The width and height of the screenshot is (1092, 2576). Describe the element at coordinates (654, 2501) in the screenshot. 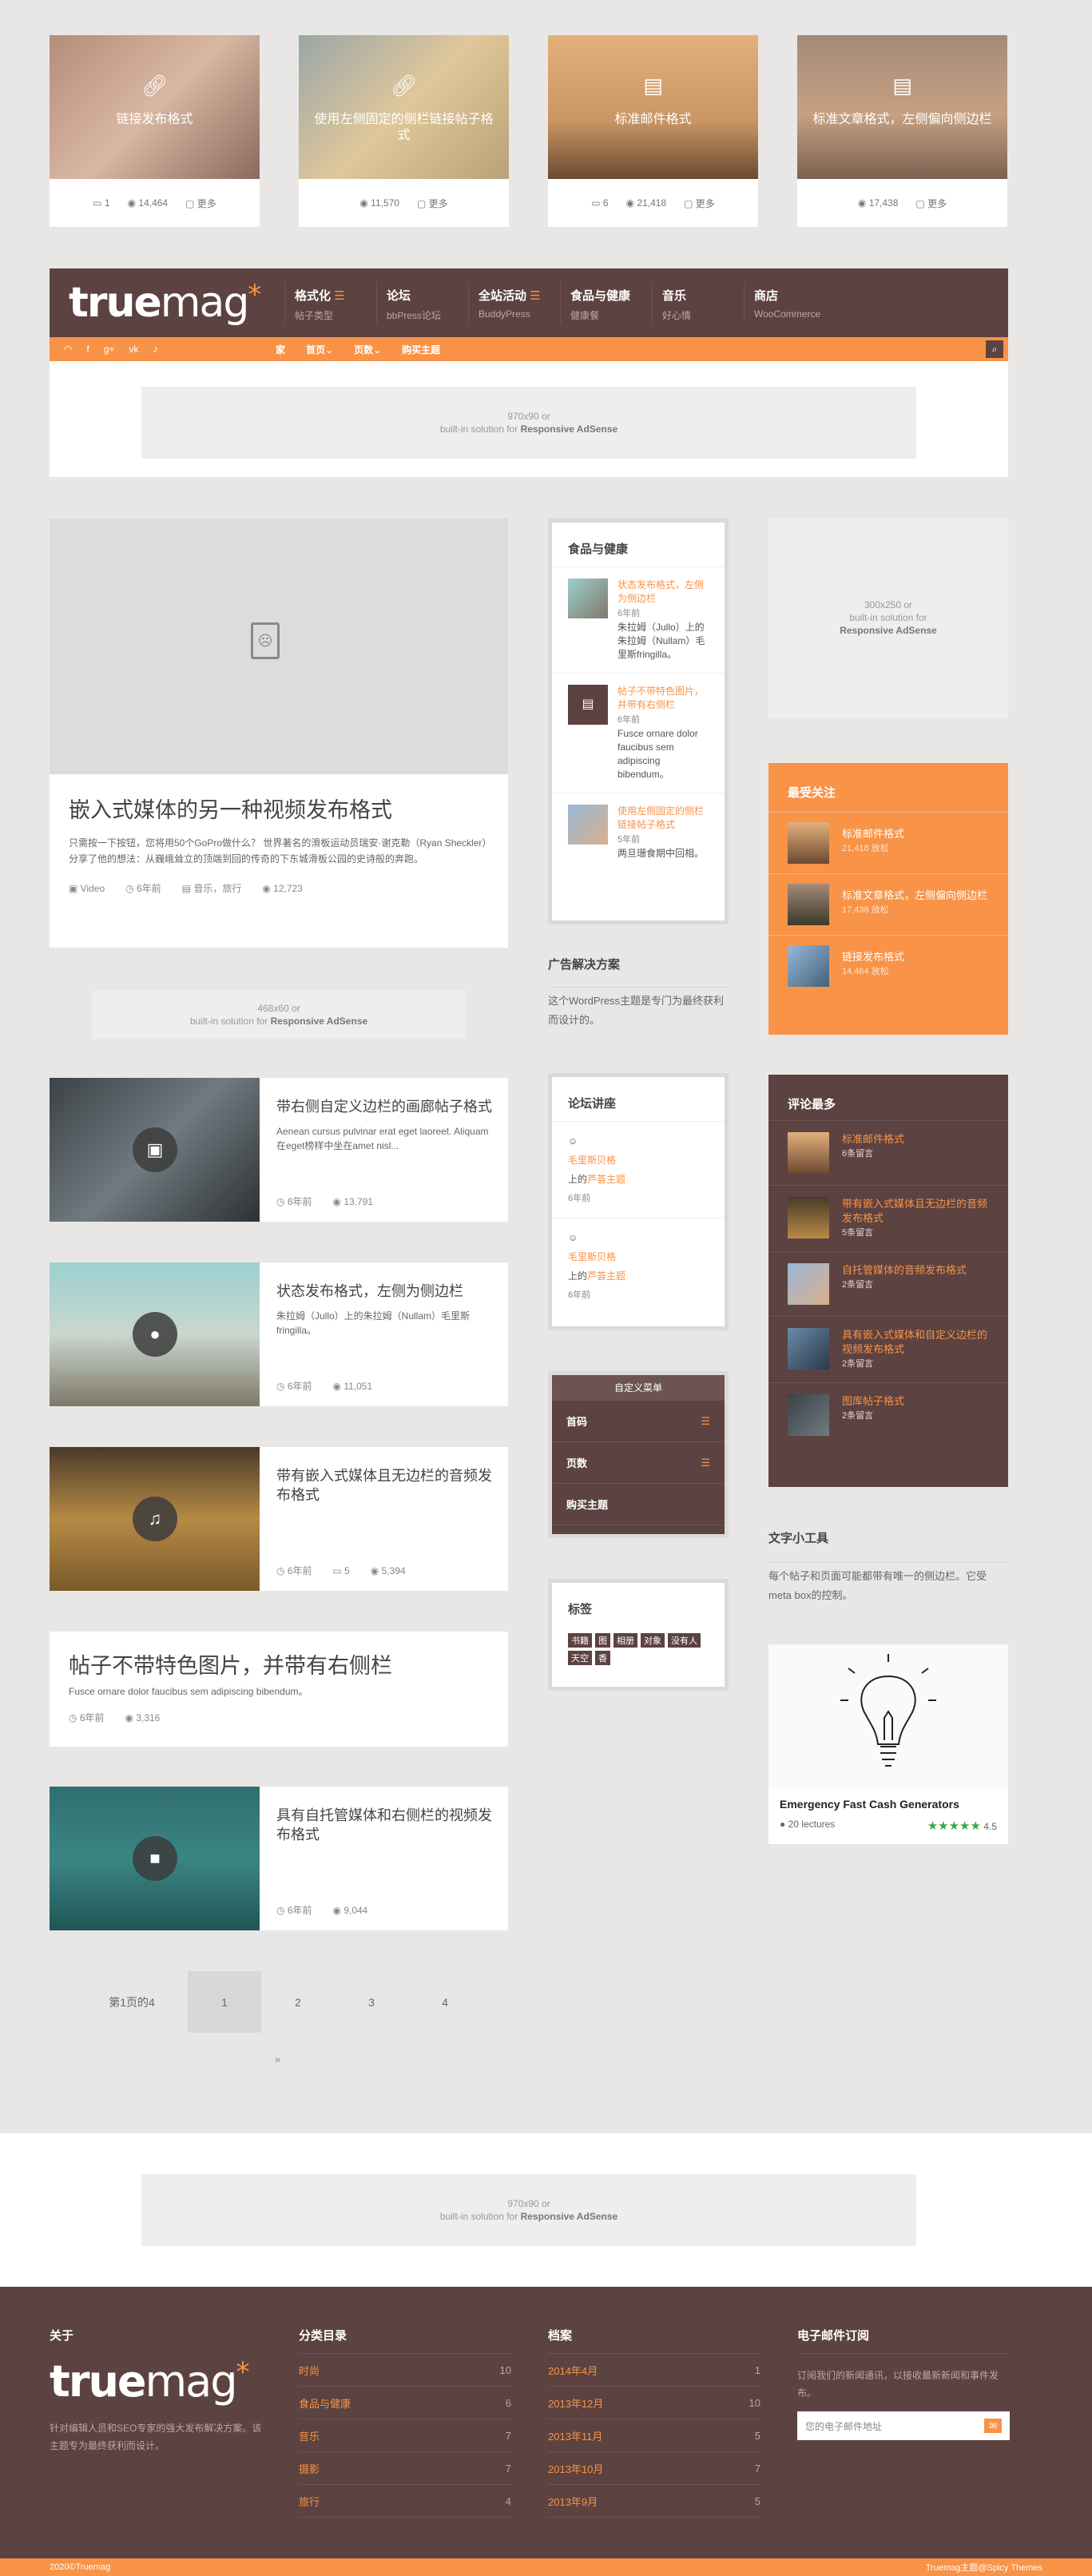

I see `footer-archive-link: 2013年9月 5` at that location.